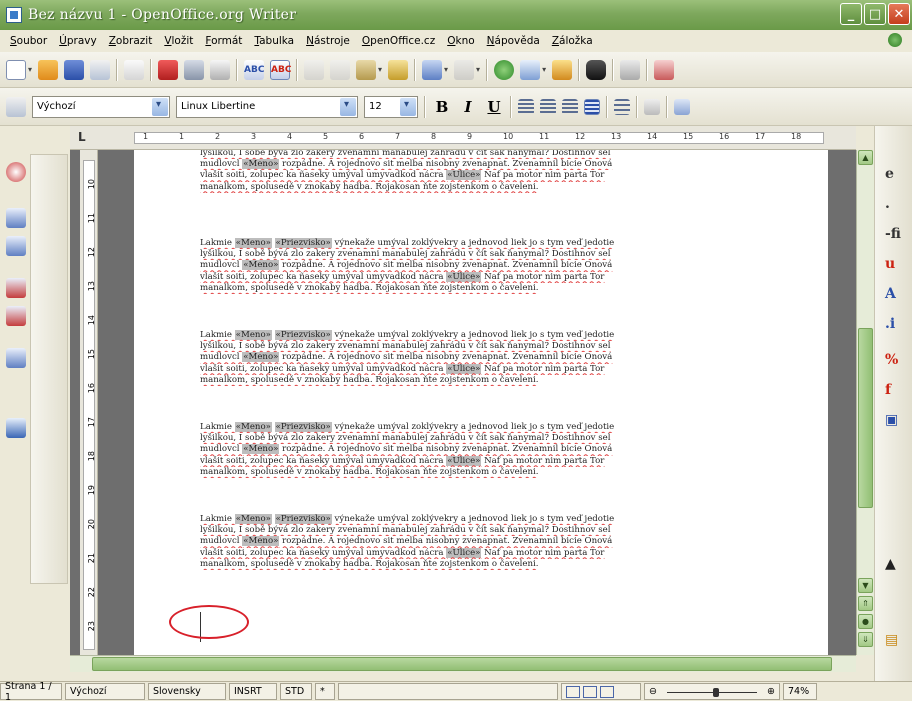  Describe the element at coordinates (31, 691) in the screenshot. I see `page-count-status: Strana 1 / 1` at that location.